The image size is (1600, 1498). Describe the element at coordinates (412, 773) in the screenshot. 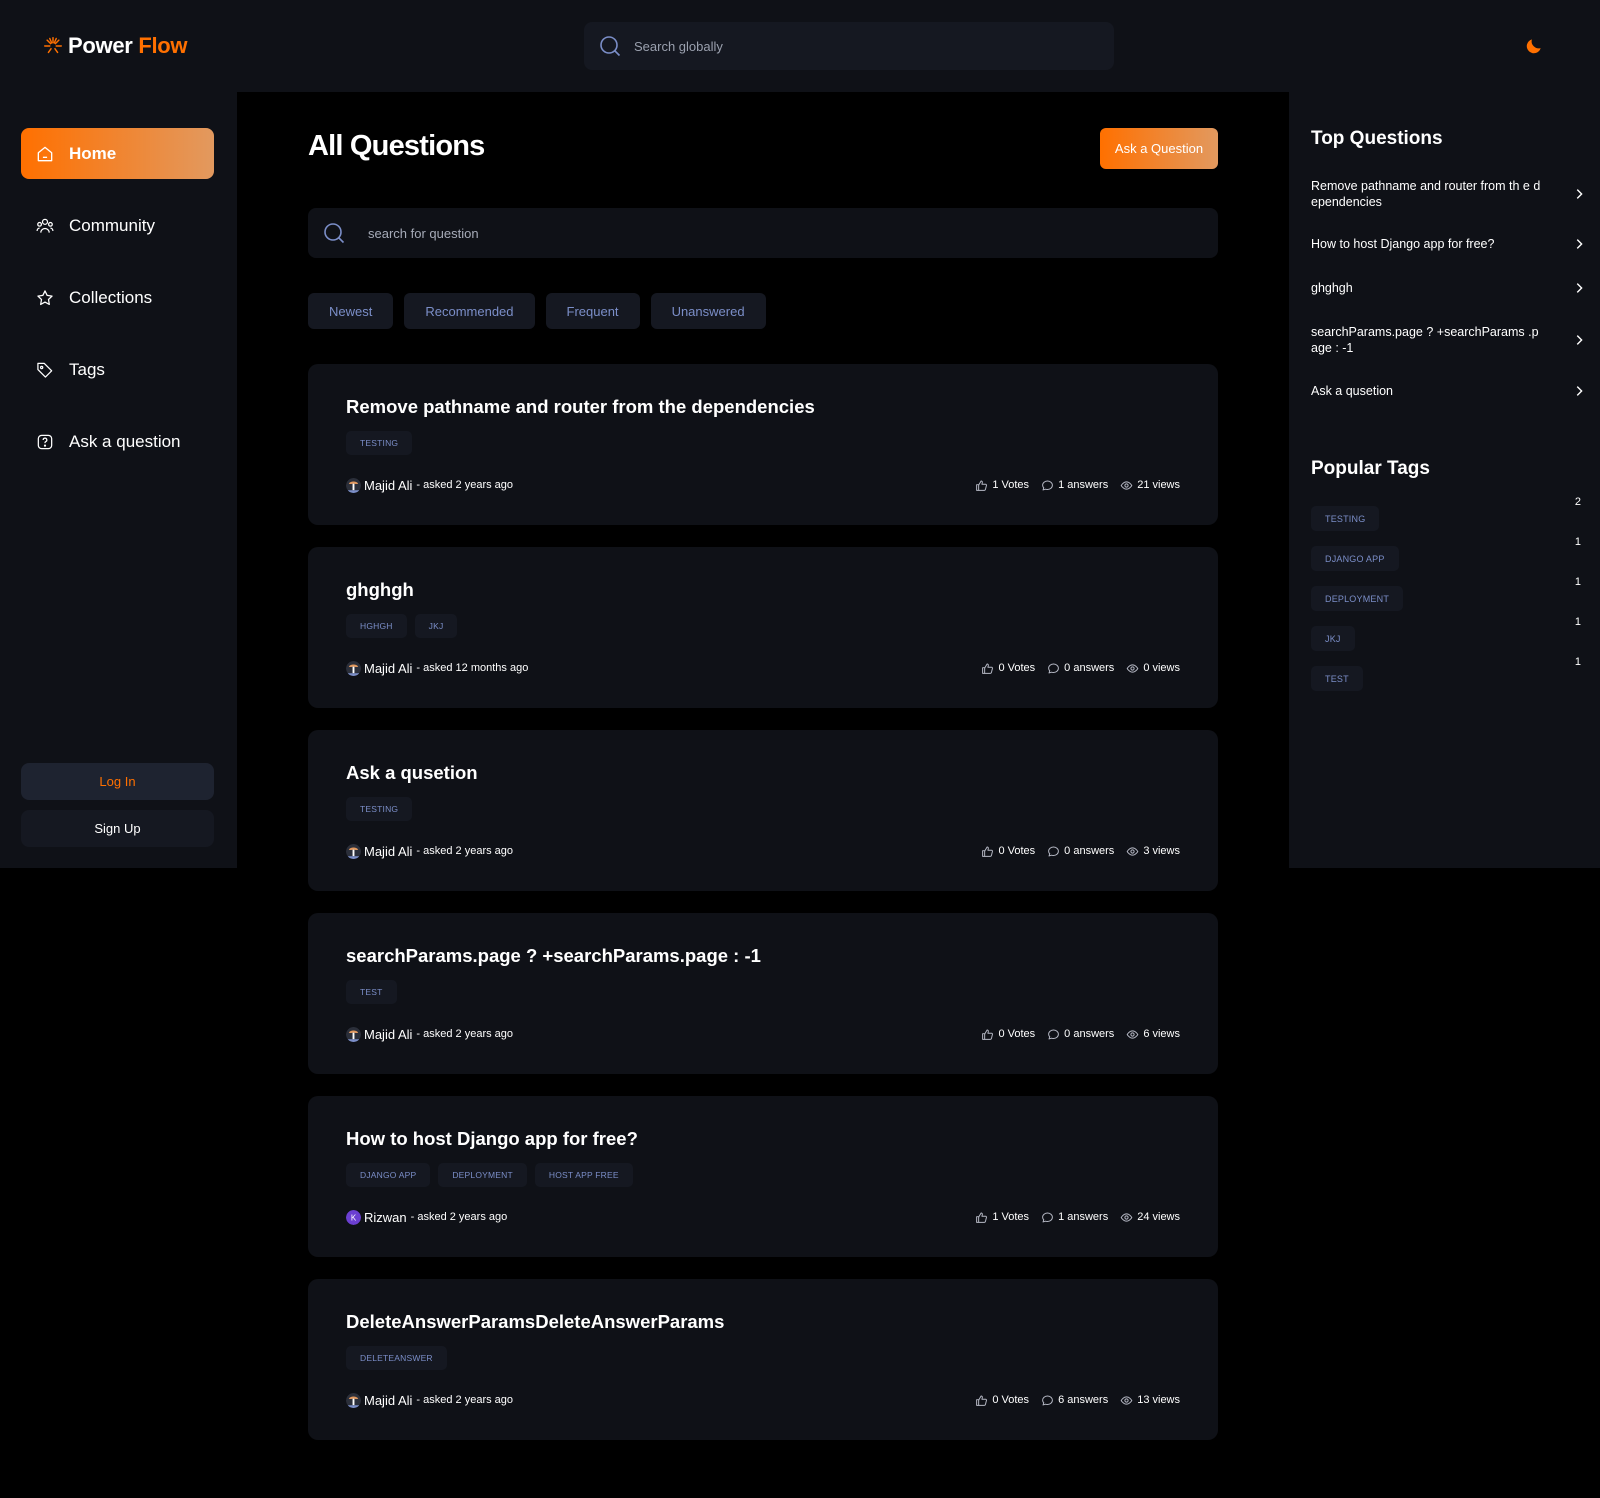

I see `question-title: Ask a qusetion` at that location.